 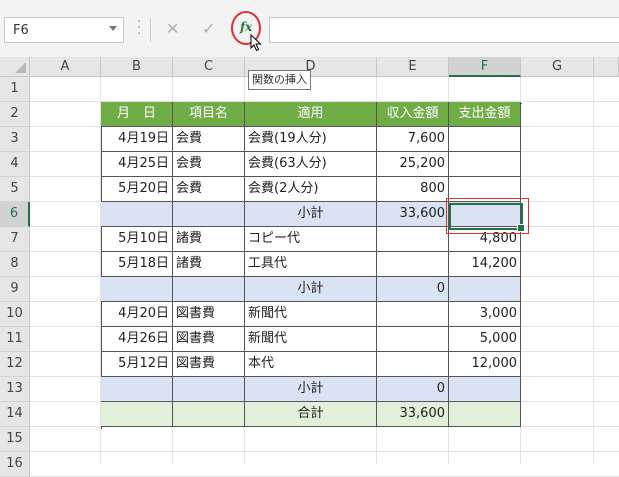 What do you see at coordinates (65, 67) in the screenshot?
I see `column-header-a: A` at bounding box center [65, 67].